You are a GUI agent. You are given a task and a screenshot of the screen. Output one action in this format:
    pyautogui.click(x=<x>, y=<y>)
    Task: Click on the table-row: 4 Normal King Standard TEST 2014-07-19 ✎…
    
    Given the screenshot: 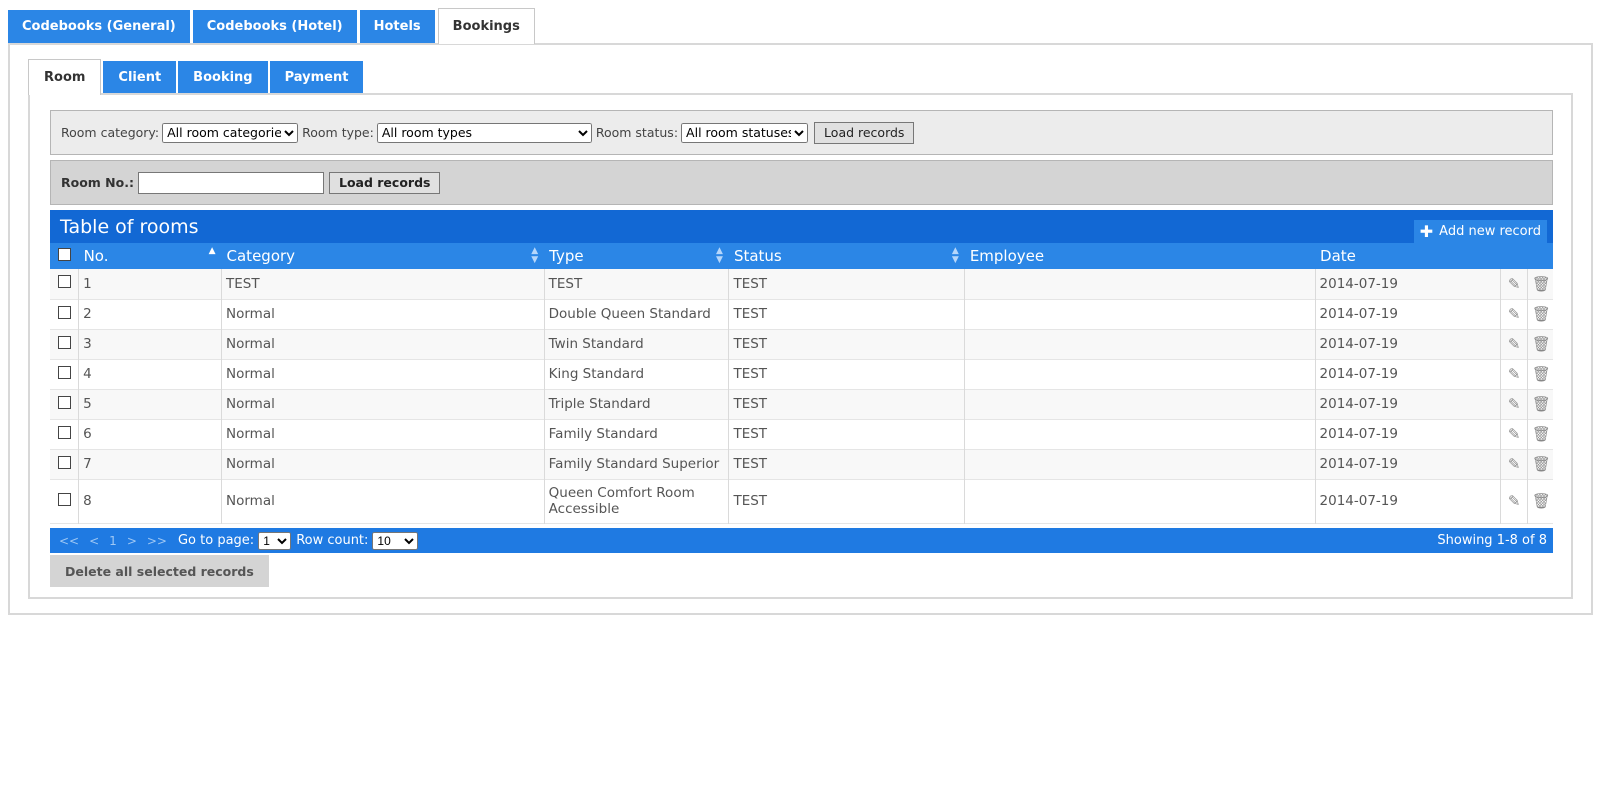 What is the action you would take?
    pyautogui.click(x=801, y=374)
    